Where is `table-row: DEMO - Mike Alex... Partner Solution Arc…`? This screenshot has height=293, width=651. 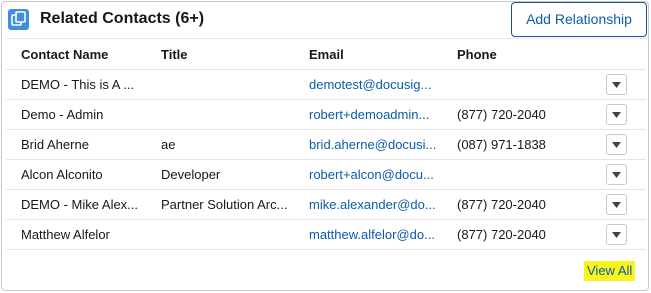 table-row: DEMO - Mike Alex... Partner Solution Arc… is located at coordinates (326, 205).